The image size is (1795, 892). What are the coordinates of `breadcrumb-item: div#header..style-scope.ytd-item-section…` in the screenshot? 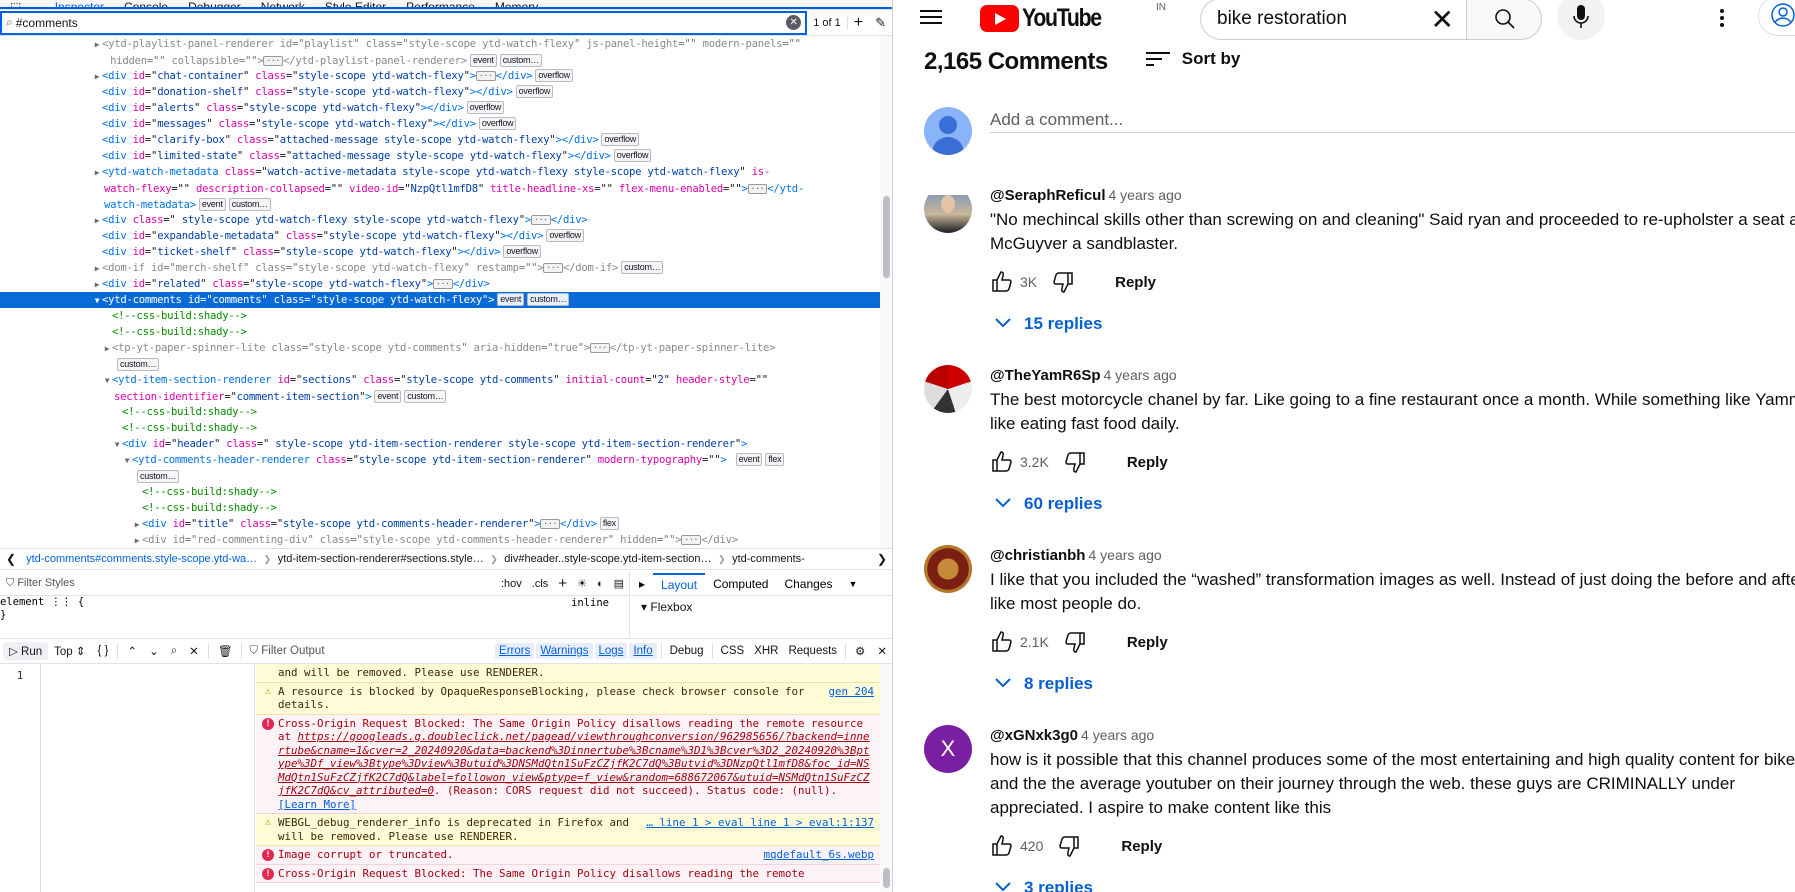 It's located at (607, 559).